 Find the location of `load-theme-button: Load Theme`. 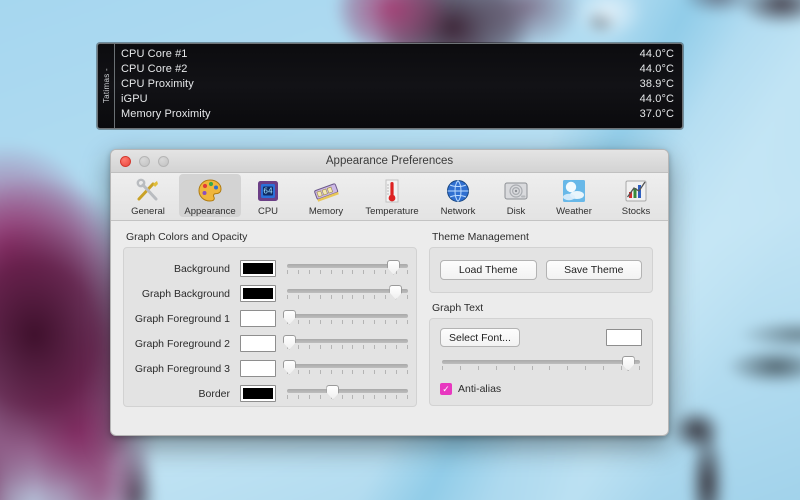

load-theme-button: Load Theme is located at coordinates (488, 270).